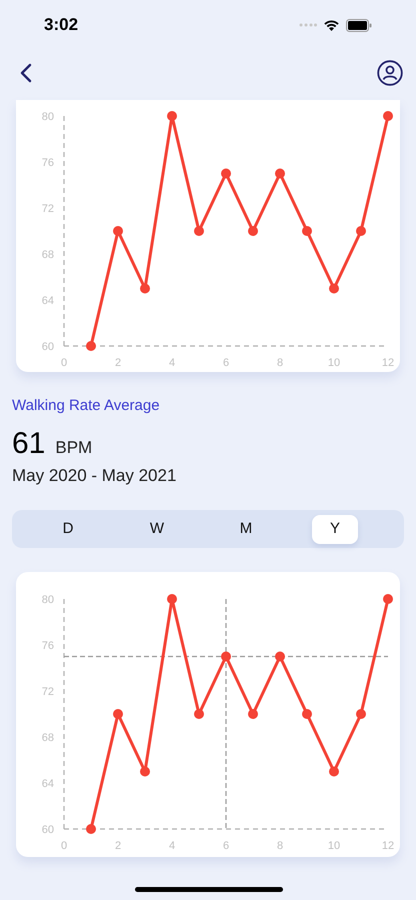  Describe the element at coordinates (331, 25) in the screenshot. I see `wifi-icon` at that location.